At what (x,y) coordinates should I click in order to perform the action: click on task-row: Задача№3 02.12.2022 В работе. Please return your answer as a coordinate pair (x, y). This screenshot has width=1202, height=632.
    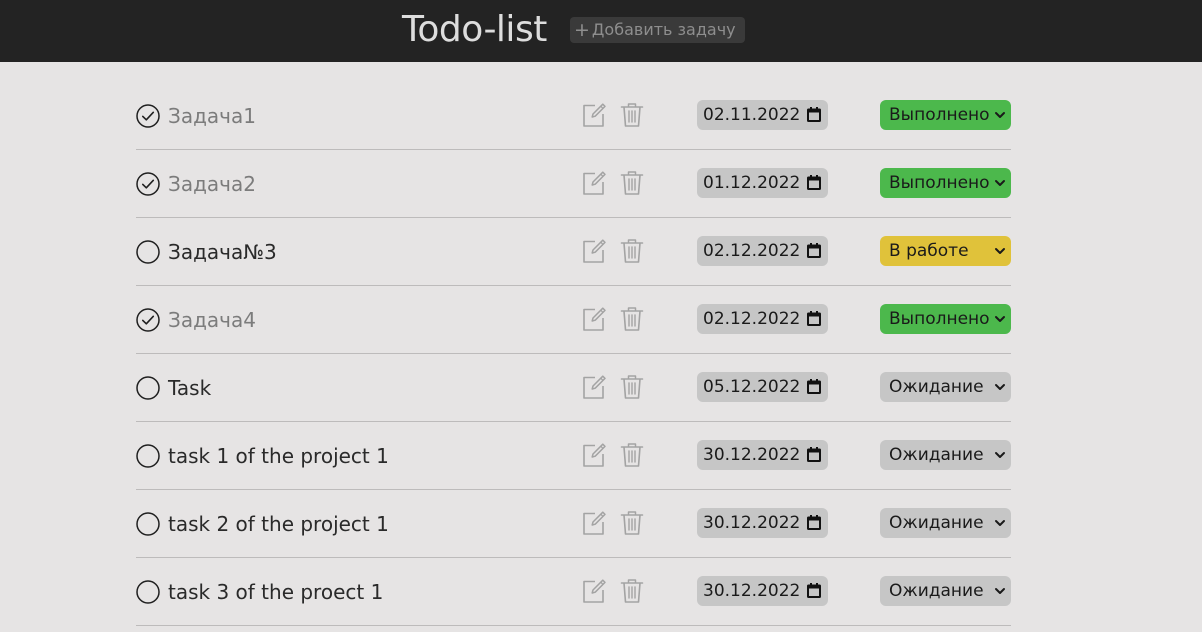
    Looking at the image, I should click on (573, 252).